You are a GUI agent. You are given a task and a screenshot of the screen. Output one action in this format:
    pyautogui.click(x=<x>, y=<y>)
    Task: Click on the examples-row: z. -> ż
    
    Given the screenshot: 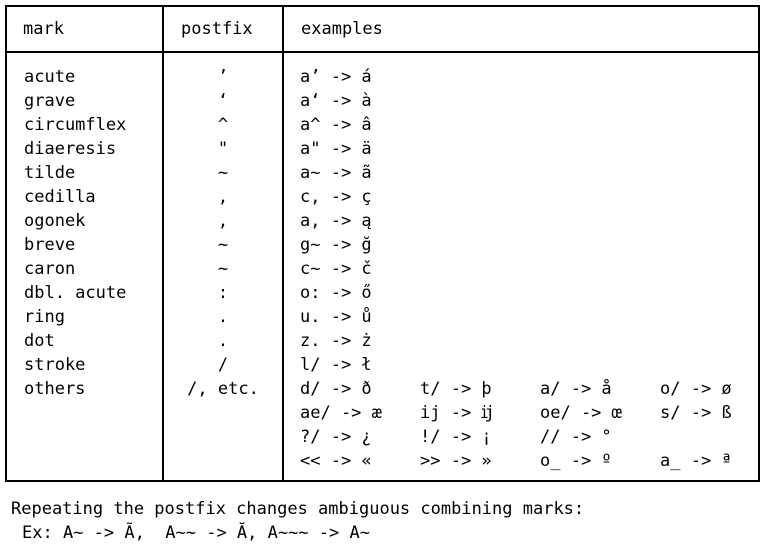 What is the action you would take?
    pyautogui.click(x=529, y=341)
    